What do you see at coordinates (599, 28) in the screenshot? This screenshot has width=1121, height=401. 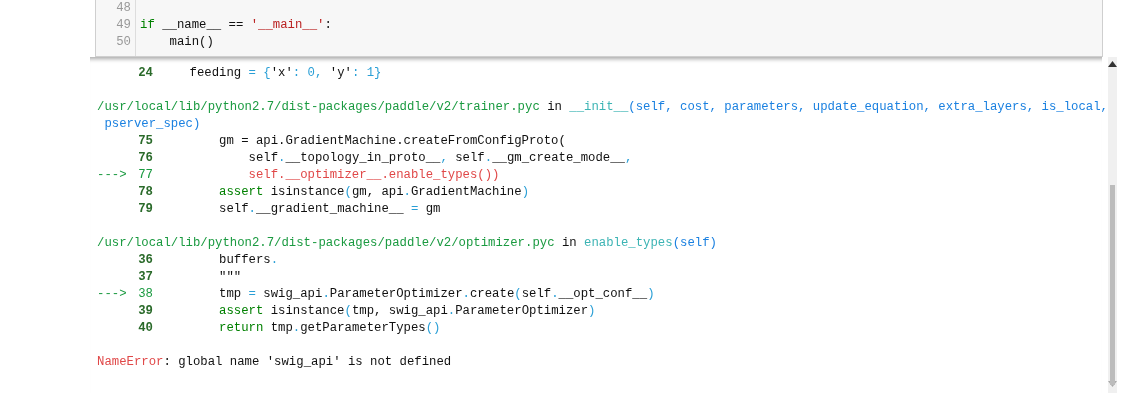 I see `input-cell: 48 49 50 if __name__ == '__main__': main()` at bounding box center [599, 28].